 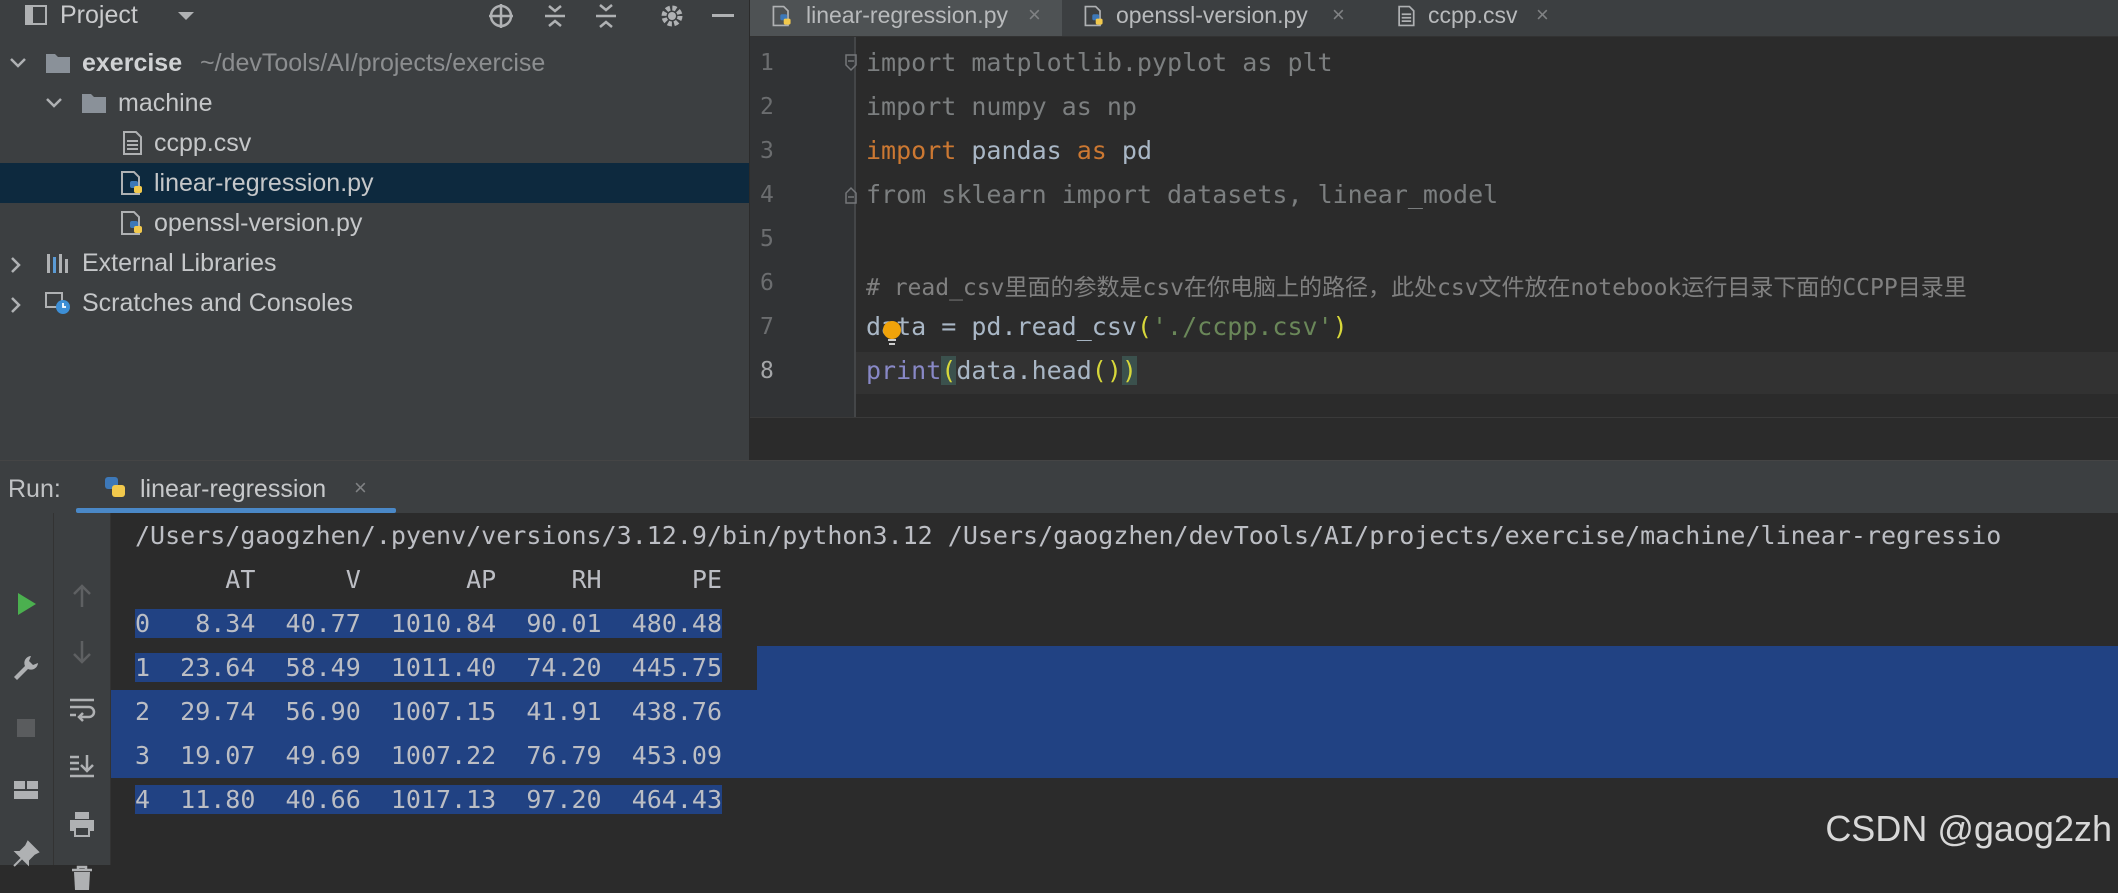 I want to click on console-table-row: 3 19.07 49.69 1007.22 76.79 453.09, so click(x=428, y=756).